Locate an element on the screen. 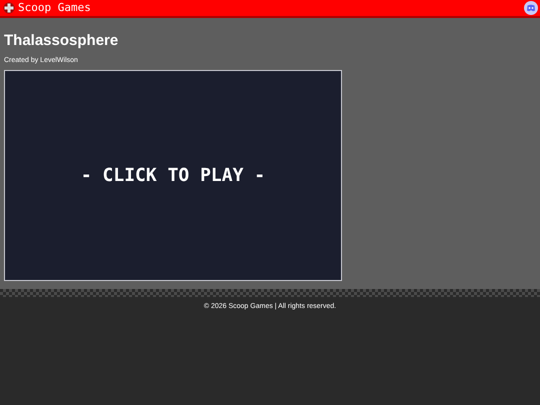 Image resolution: width=540 pixels, height=405 pixels. game-title: Thalassosphere is located at coordinates (62, 40).